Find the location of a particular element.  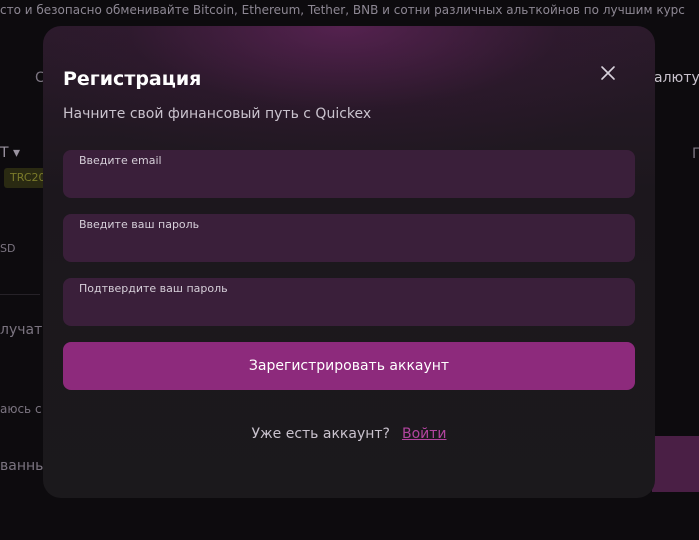

register-account-button: Зарегистрировать аккаунт is located at coordinates (349, 366).